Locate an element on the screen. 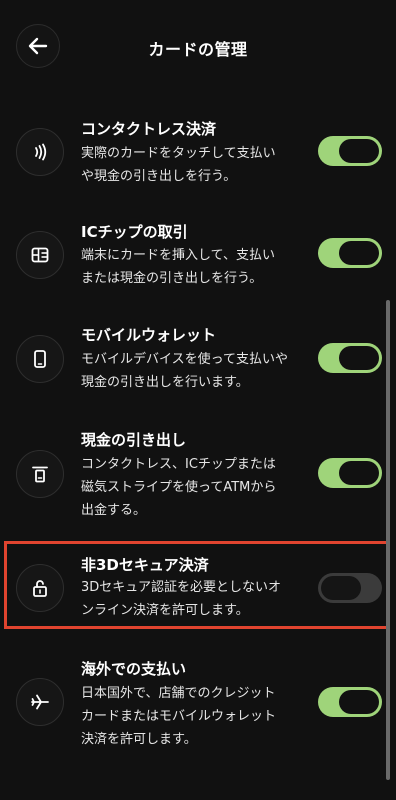 The image size is (396, 800). scrollbar is located at coordinates (388, 540).